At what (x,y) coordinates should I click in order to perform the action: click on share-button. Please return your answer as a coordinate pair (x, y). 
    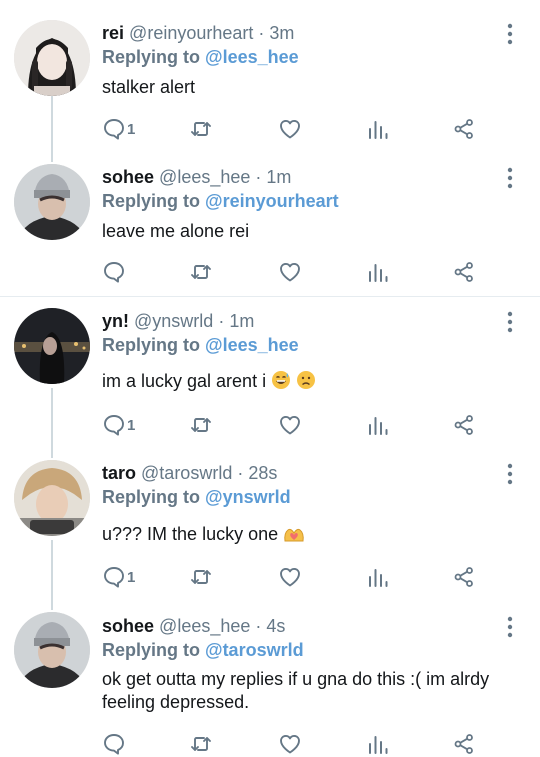
    Looking at the image, I should click on (464, 744).